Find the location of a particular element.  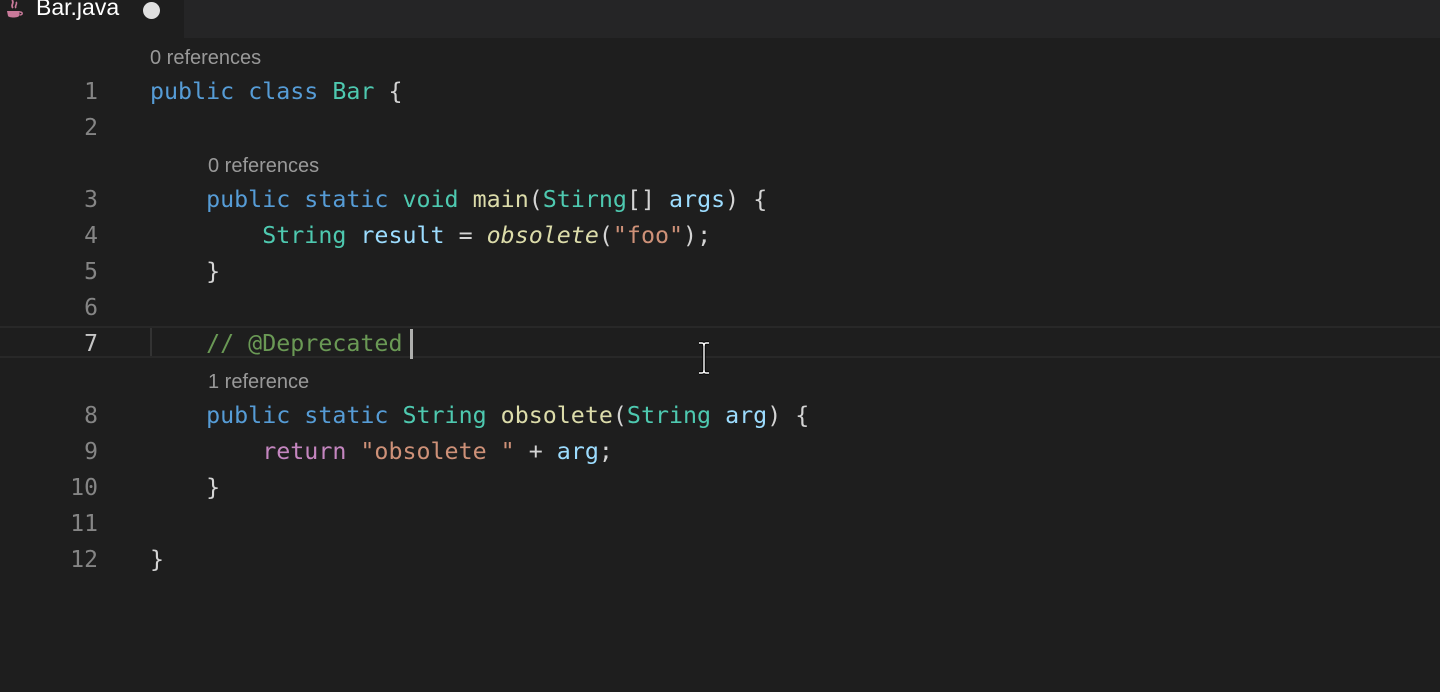

string-literal: "obsolete " is located at coordinates (437, 451).